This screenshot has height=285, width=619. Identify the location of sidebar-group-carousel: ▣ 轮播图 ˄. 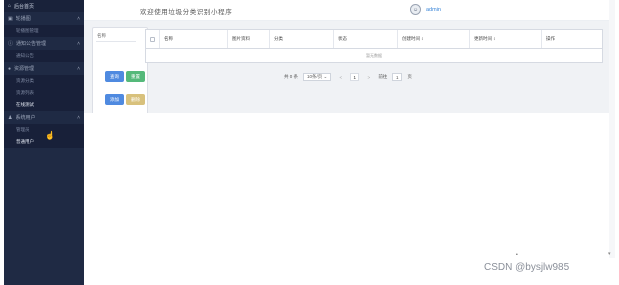
(44, 18).